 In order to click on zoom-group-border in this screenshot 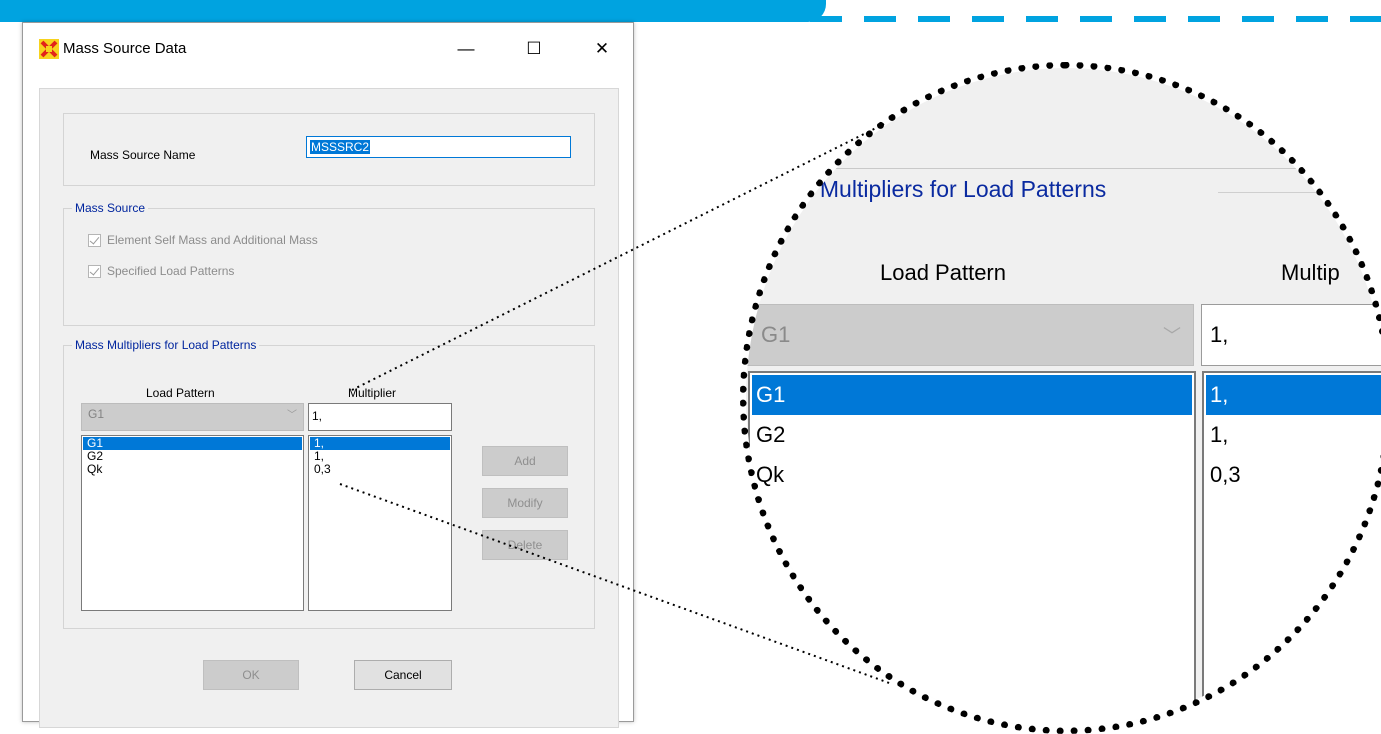, I will do `click(1063, 168)`.